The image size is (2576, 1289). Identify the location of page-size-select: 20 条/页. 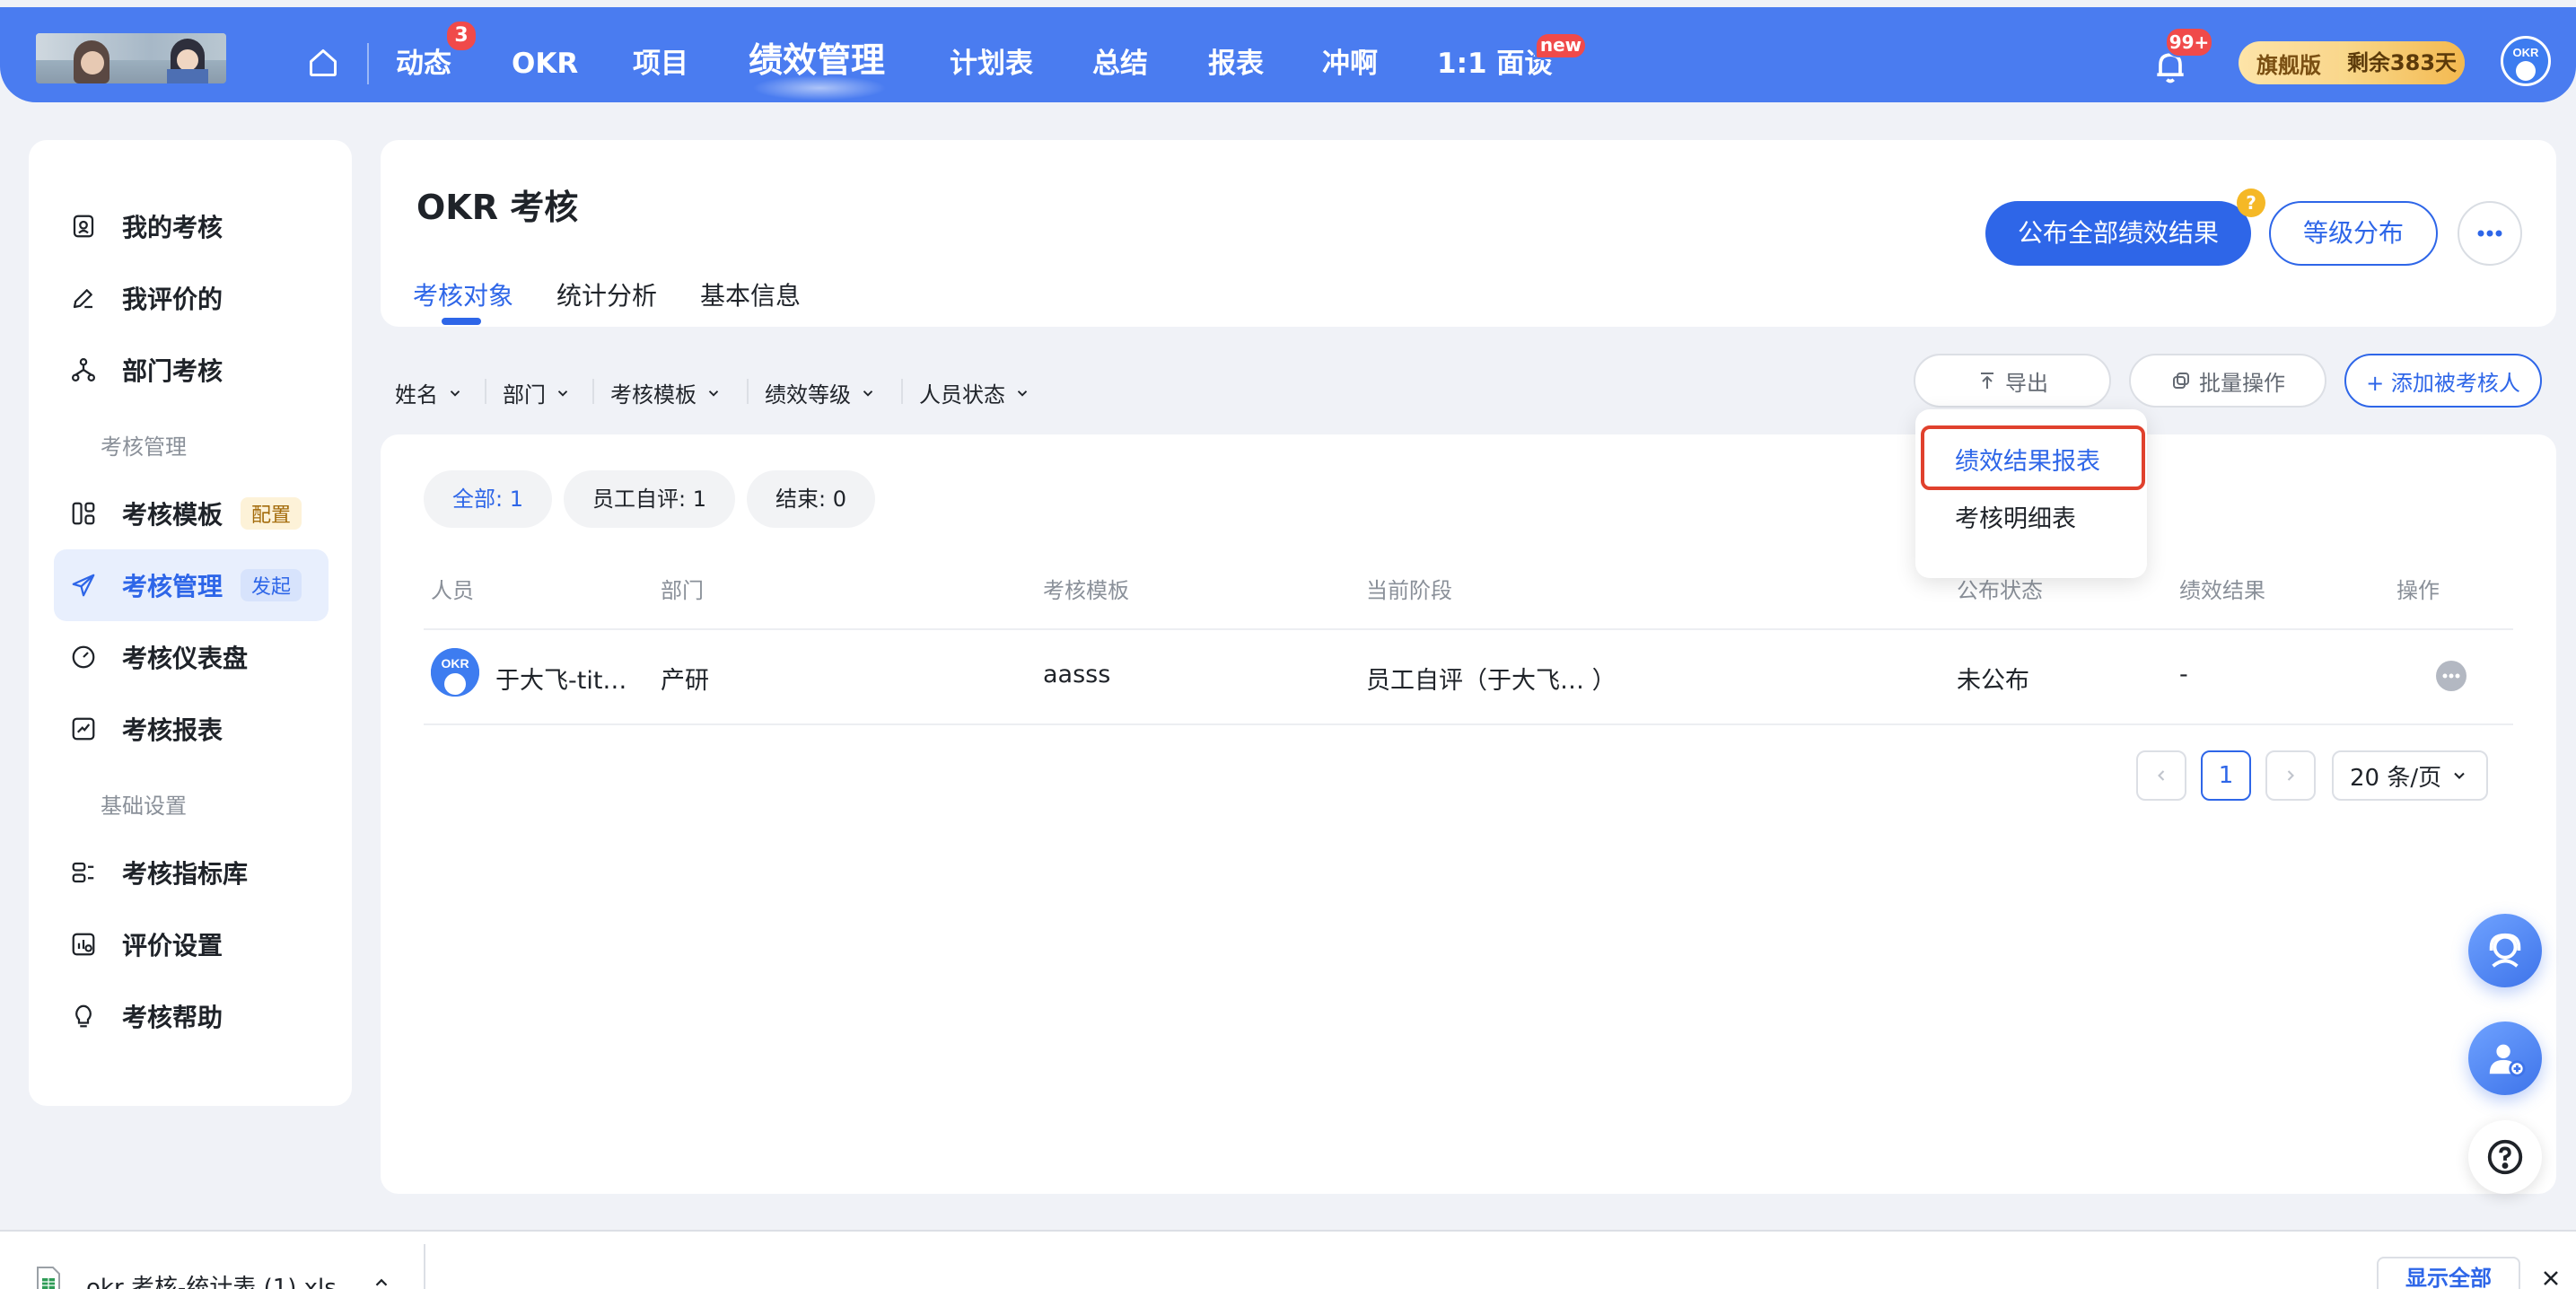
(2410, 775).